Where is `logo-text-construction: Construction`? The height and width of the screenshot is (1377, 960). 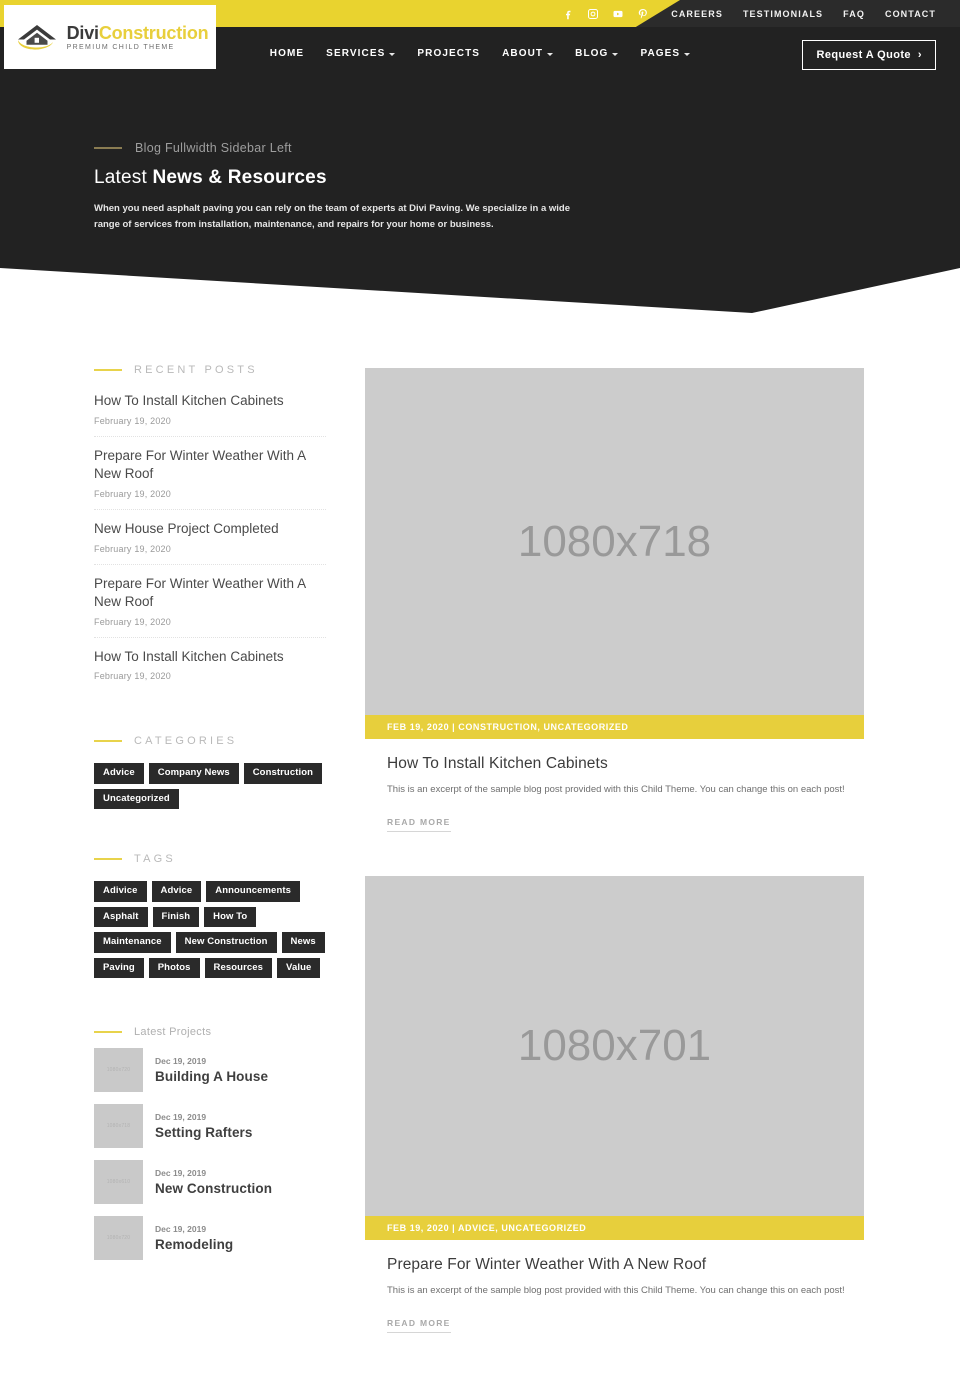
logo-text-construction: Construction is located at coordinates (153, 32).